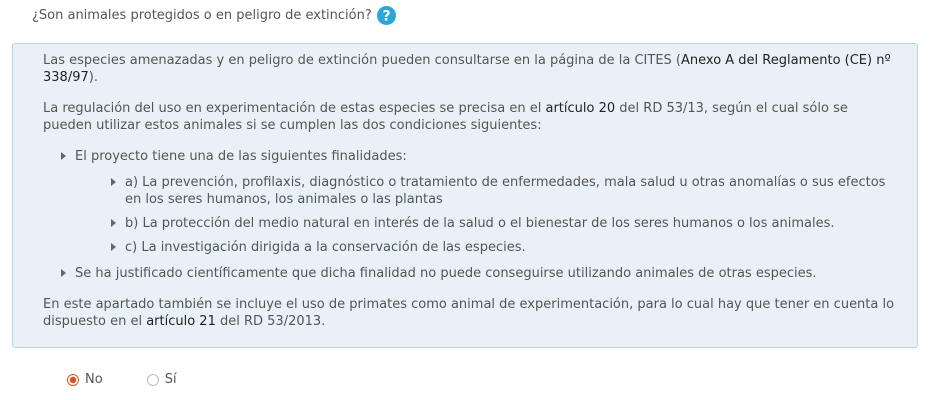 Image resolution: width=949 pixels, height=400 pixels. What do you see at coordinates (171, 379) in the screenshot?
I see `radio-si-label: Sí` at bounding box center [171, 379].